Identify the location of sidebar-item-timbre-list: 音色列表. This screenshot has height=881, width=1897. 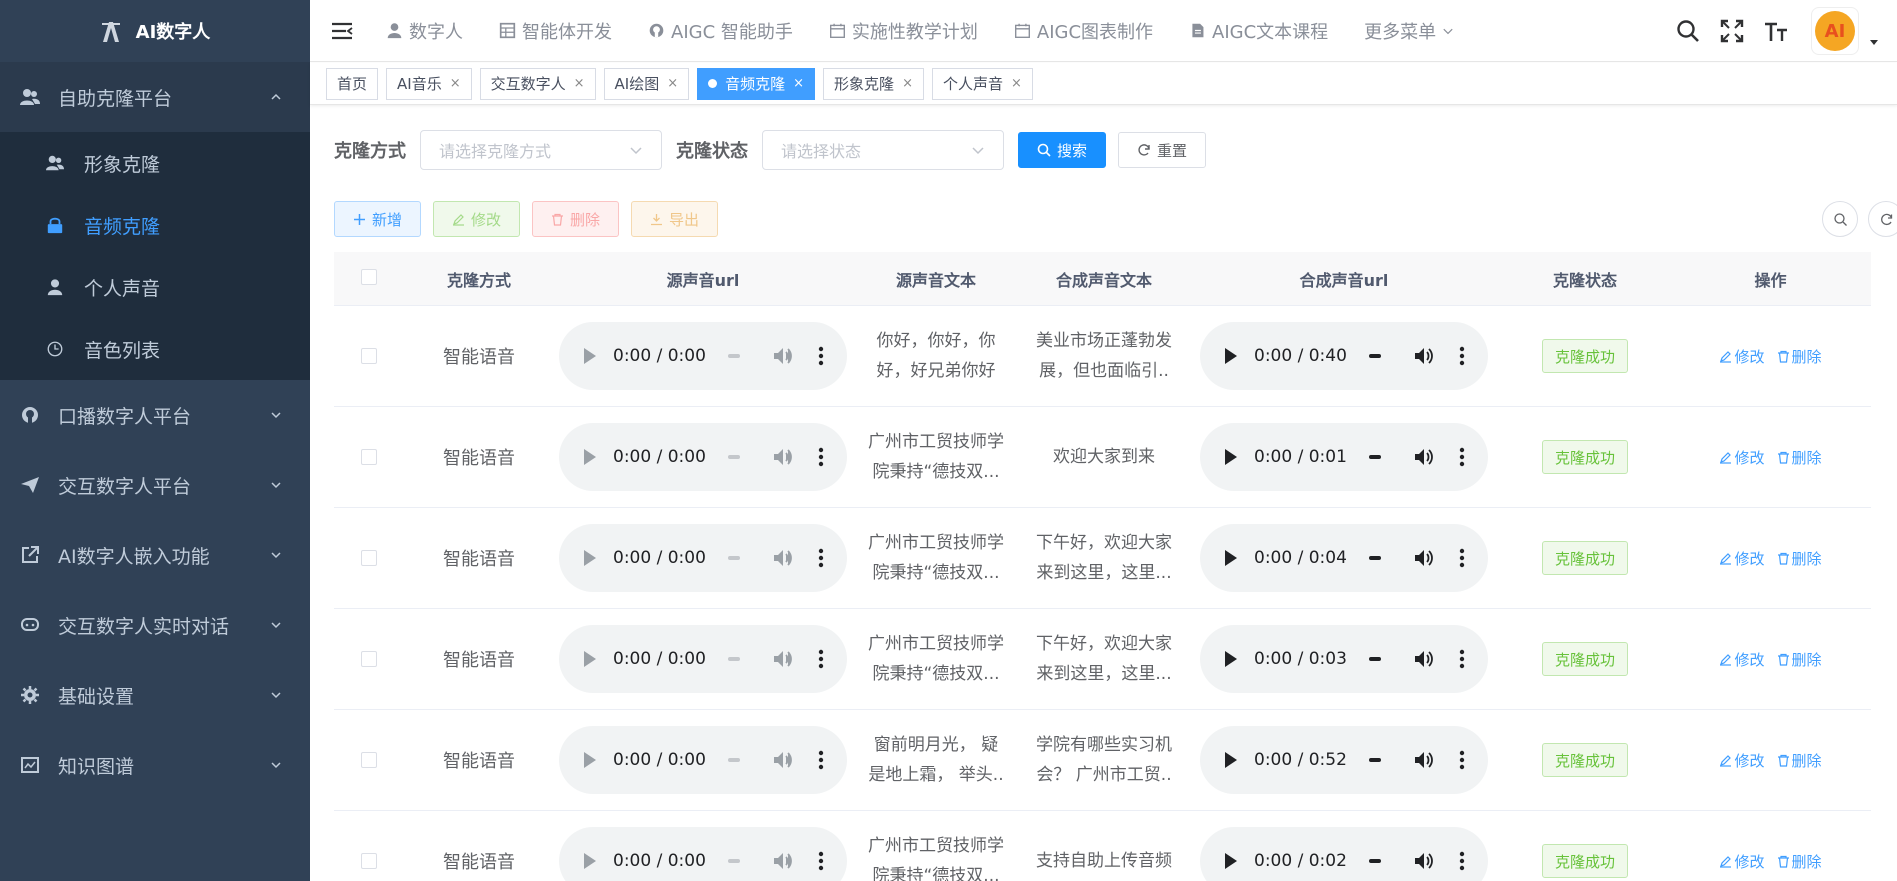
(155, 349).